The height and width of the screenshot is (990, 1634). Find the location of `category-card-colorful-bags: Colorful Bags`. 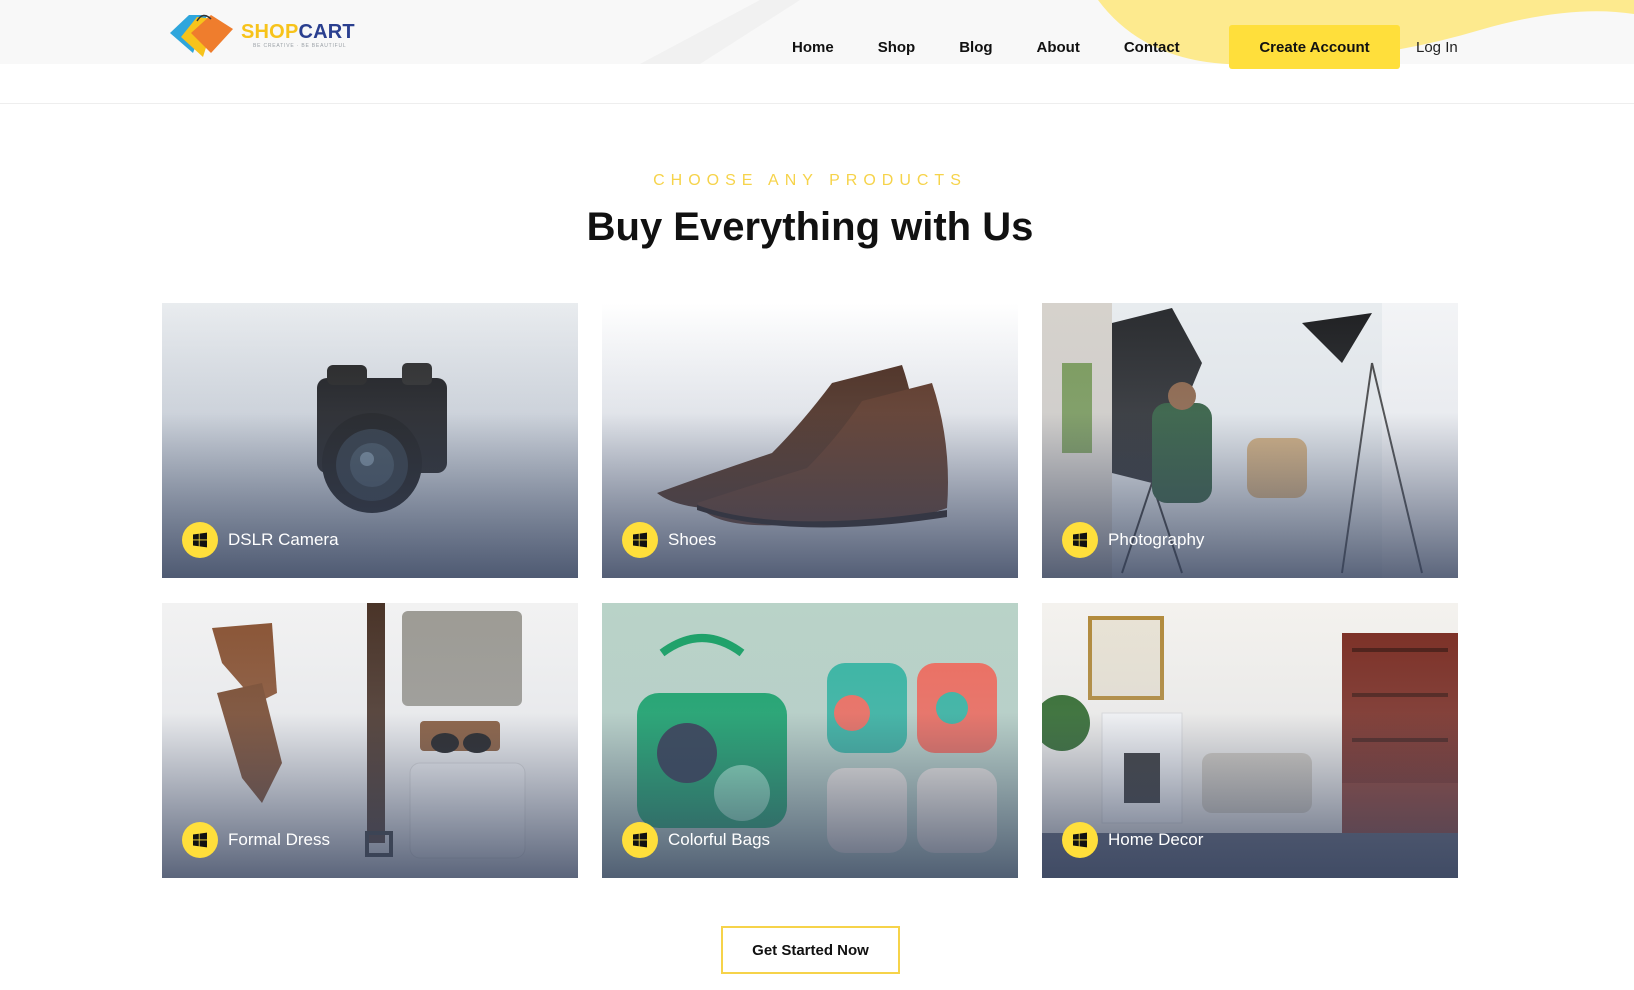

category-card-colorful-bags: Colorful Bags is located at coordinates (810, 740).